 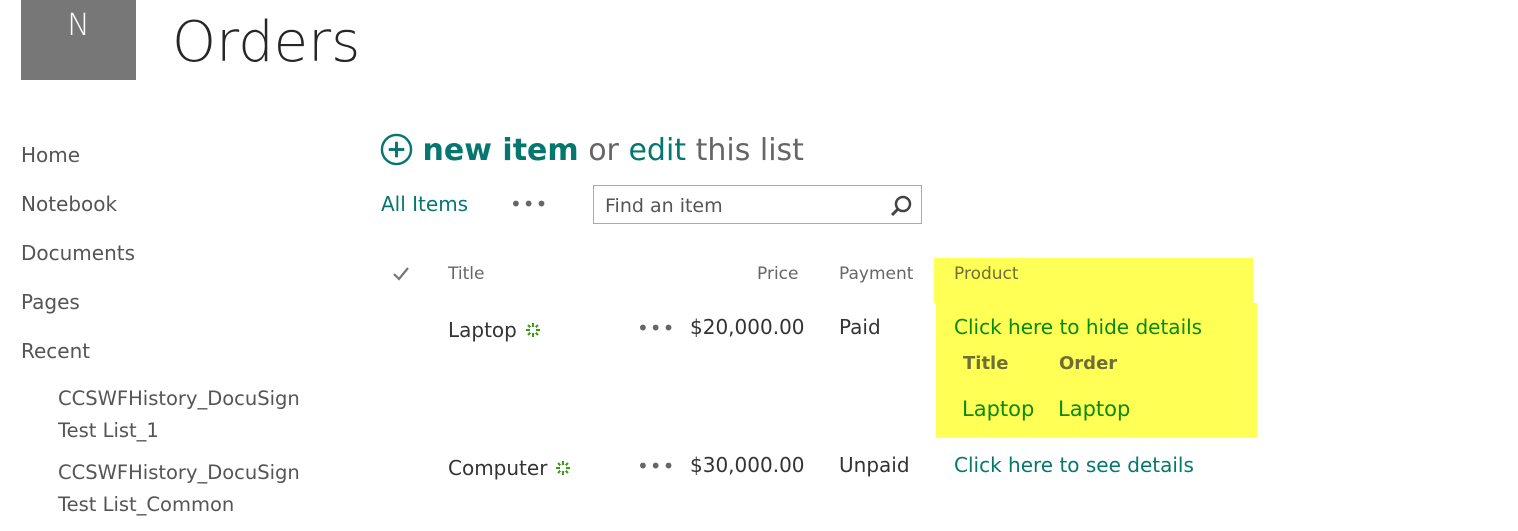 What do you see at coordinates (482, 330) in the screenshot?
I see `row-title-link: Laptop` at bounding box center [482, 330].